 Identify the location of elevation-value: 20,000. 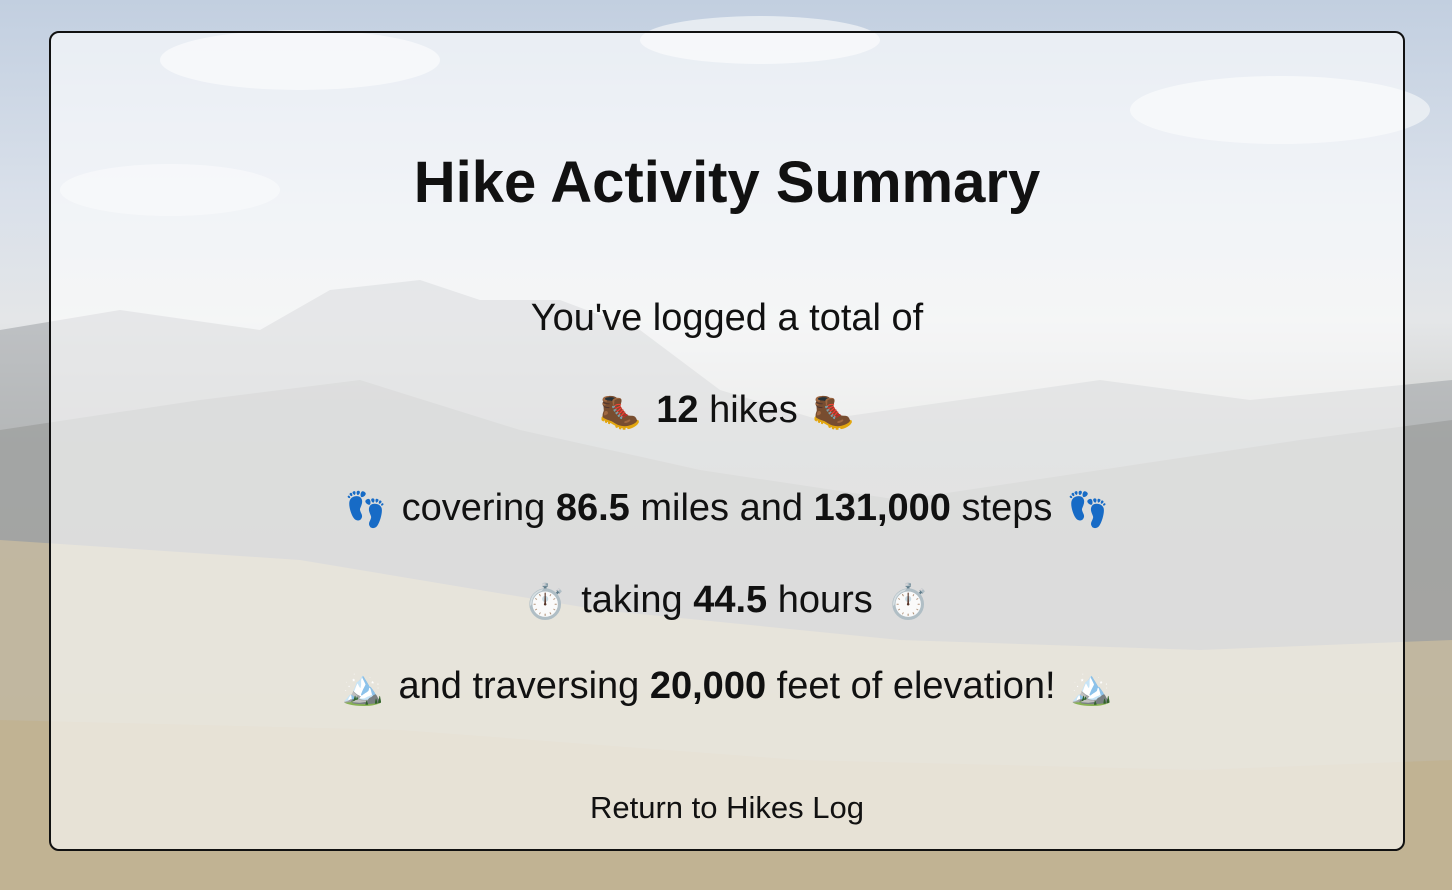
(708, 686).